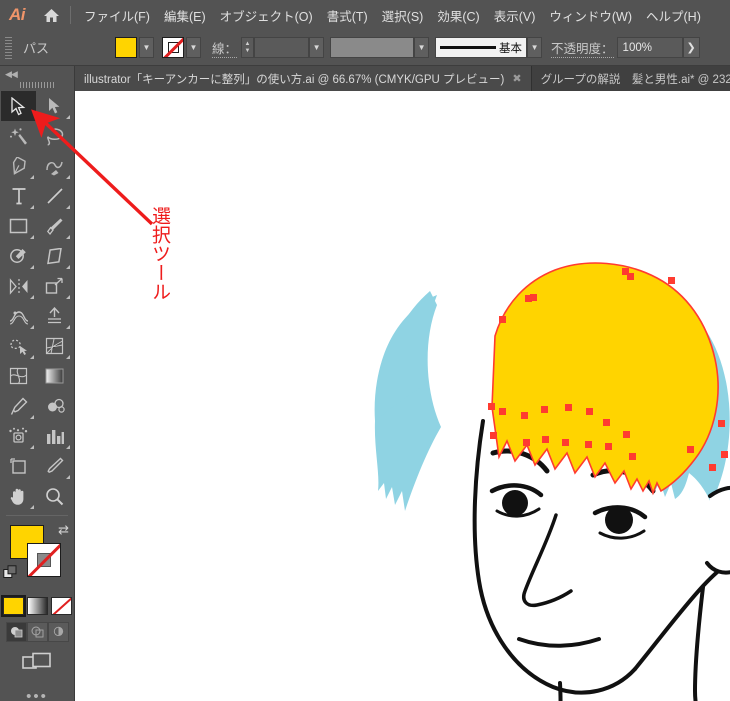 The image size is (730, 701). I want to click on fill-stroke-controls: ⇄, so click(37, 557).